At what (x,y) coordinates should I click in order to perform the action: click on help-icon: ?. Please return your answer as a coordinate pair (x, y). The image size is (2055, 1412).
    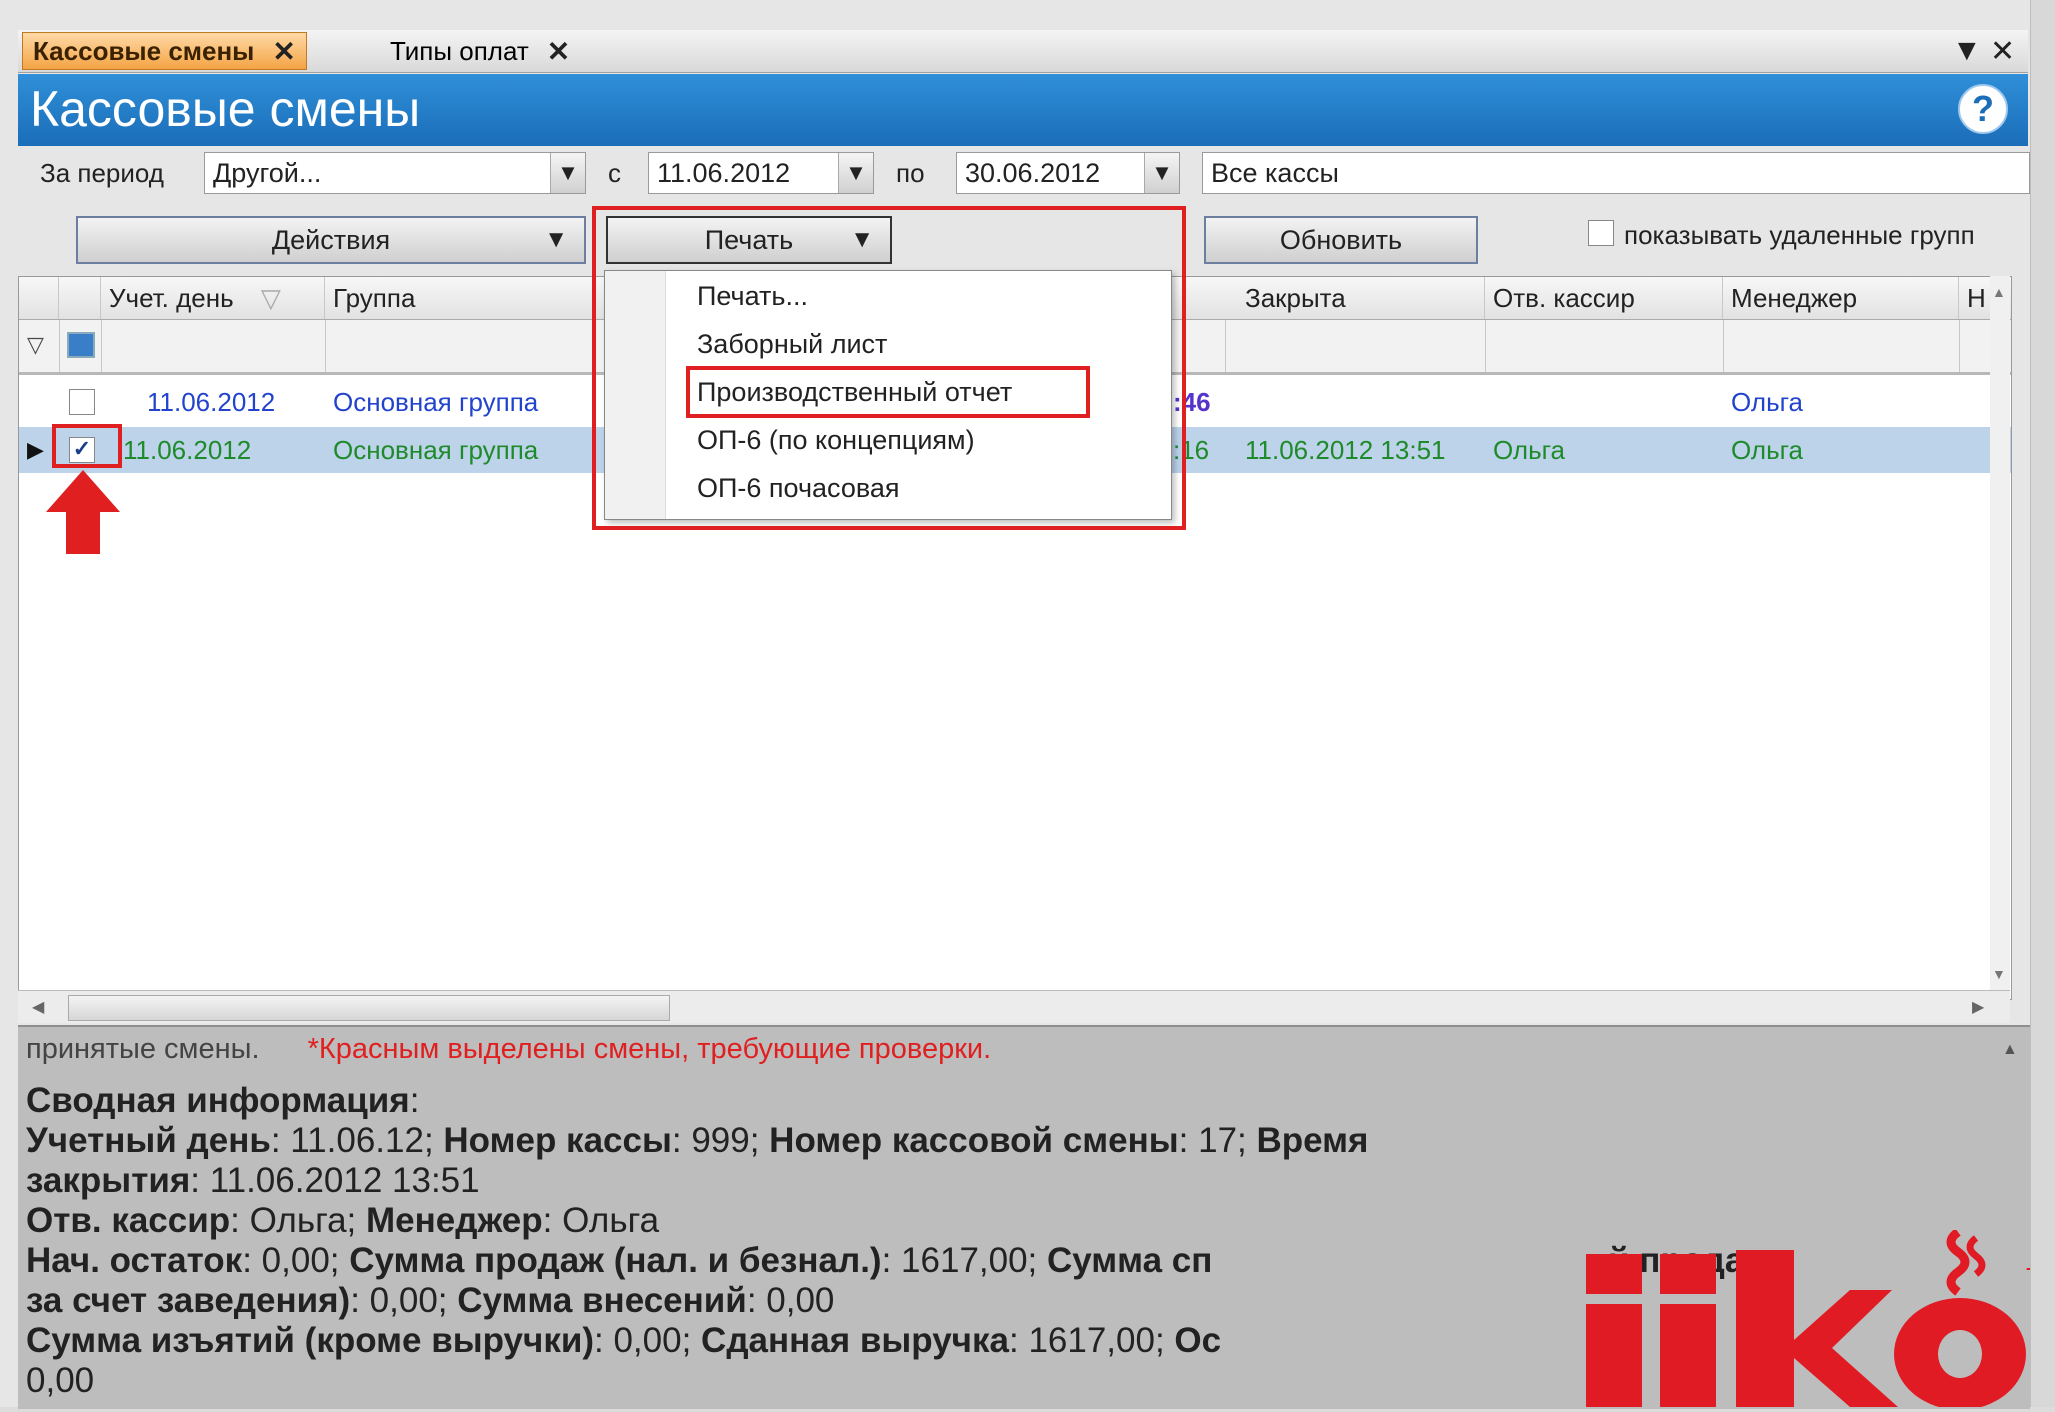
    Looking at the image, I should click on (1983, 109).